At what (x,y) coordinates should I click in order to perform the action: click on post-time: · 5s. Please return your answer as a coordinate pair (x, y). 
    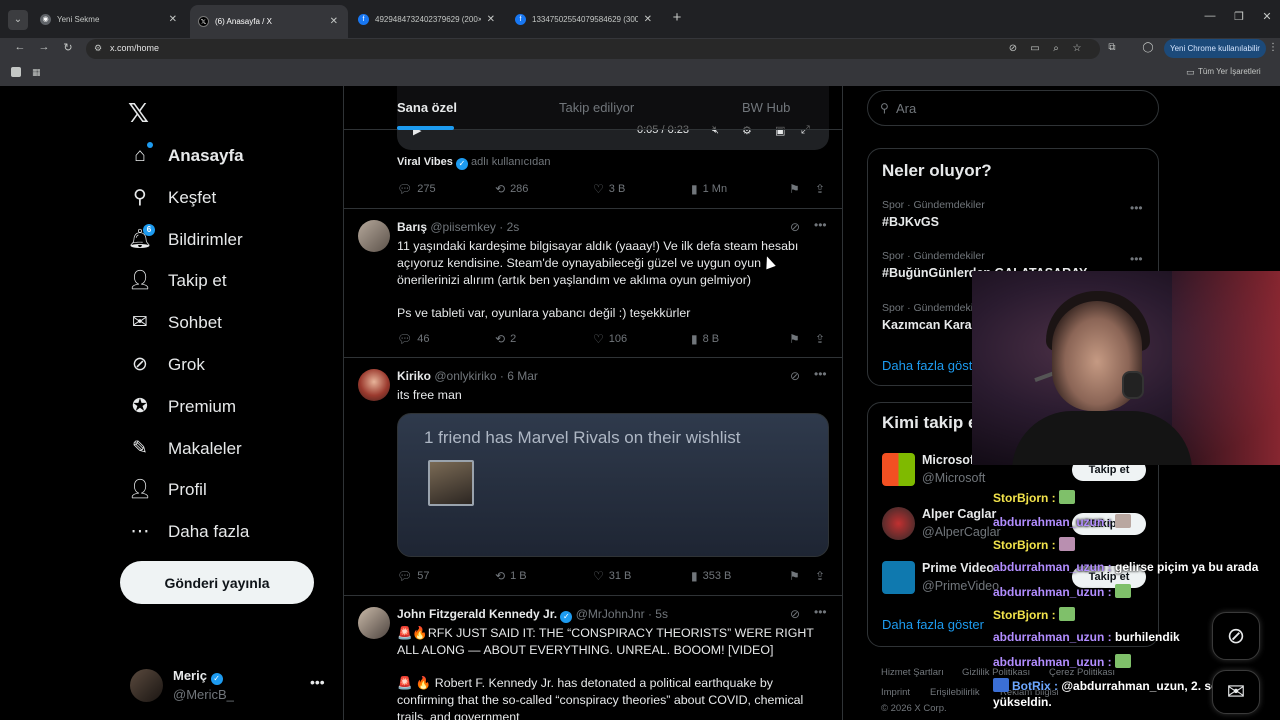
    Looking at the image, I should click on (658, 614).